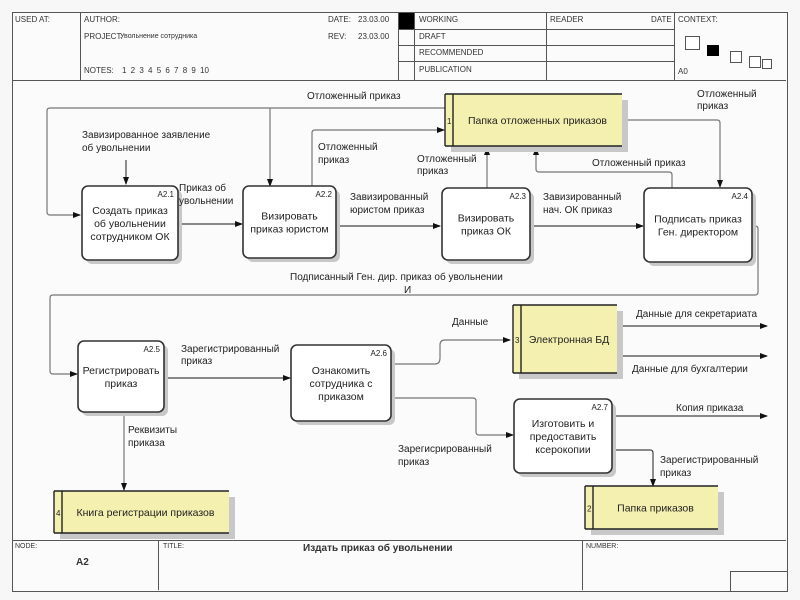  I want to click on label-postponed-a23-2: приказ, so click(433, 171).